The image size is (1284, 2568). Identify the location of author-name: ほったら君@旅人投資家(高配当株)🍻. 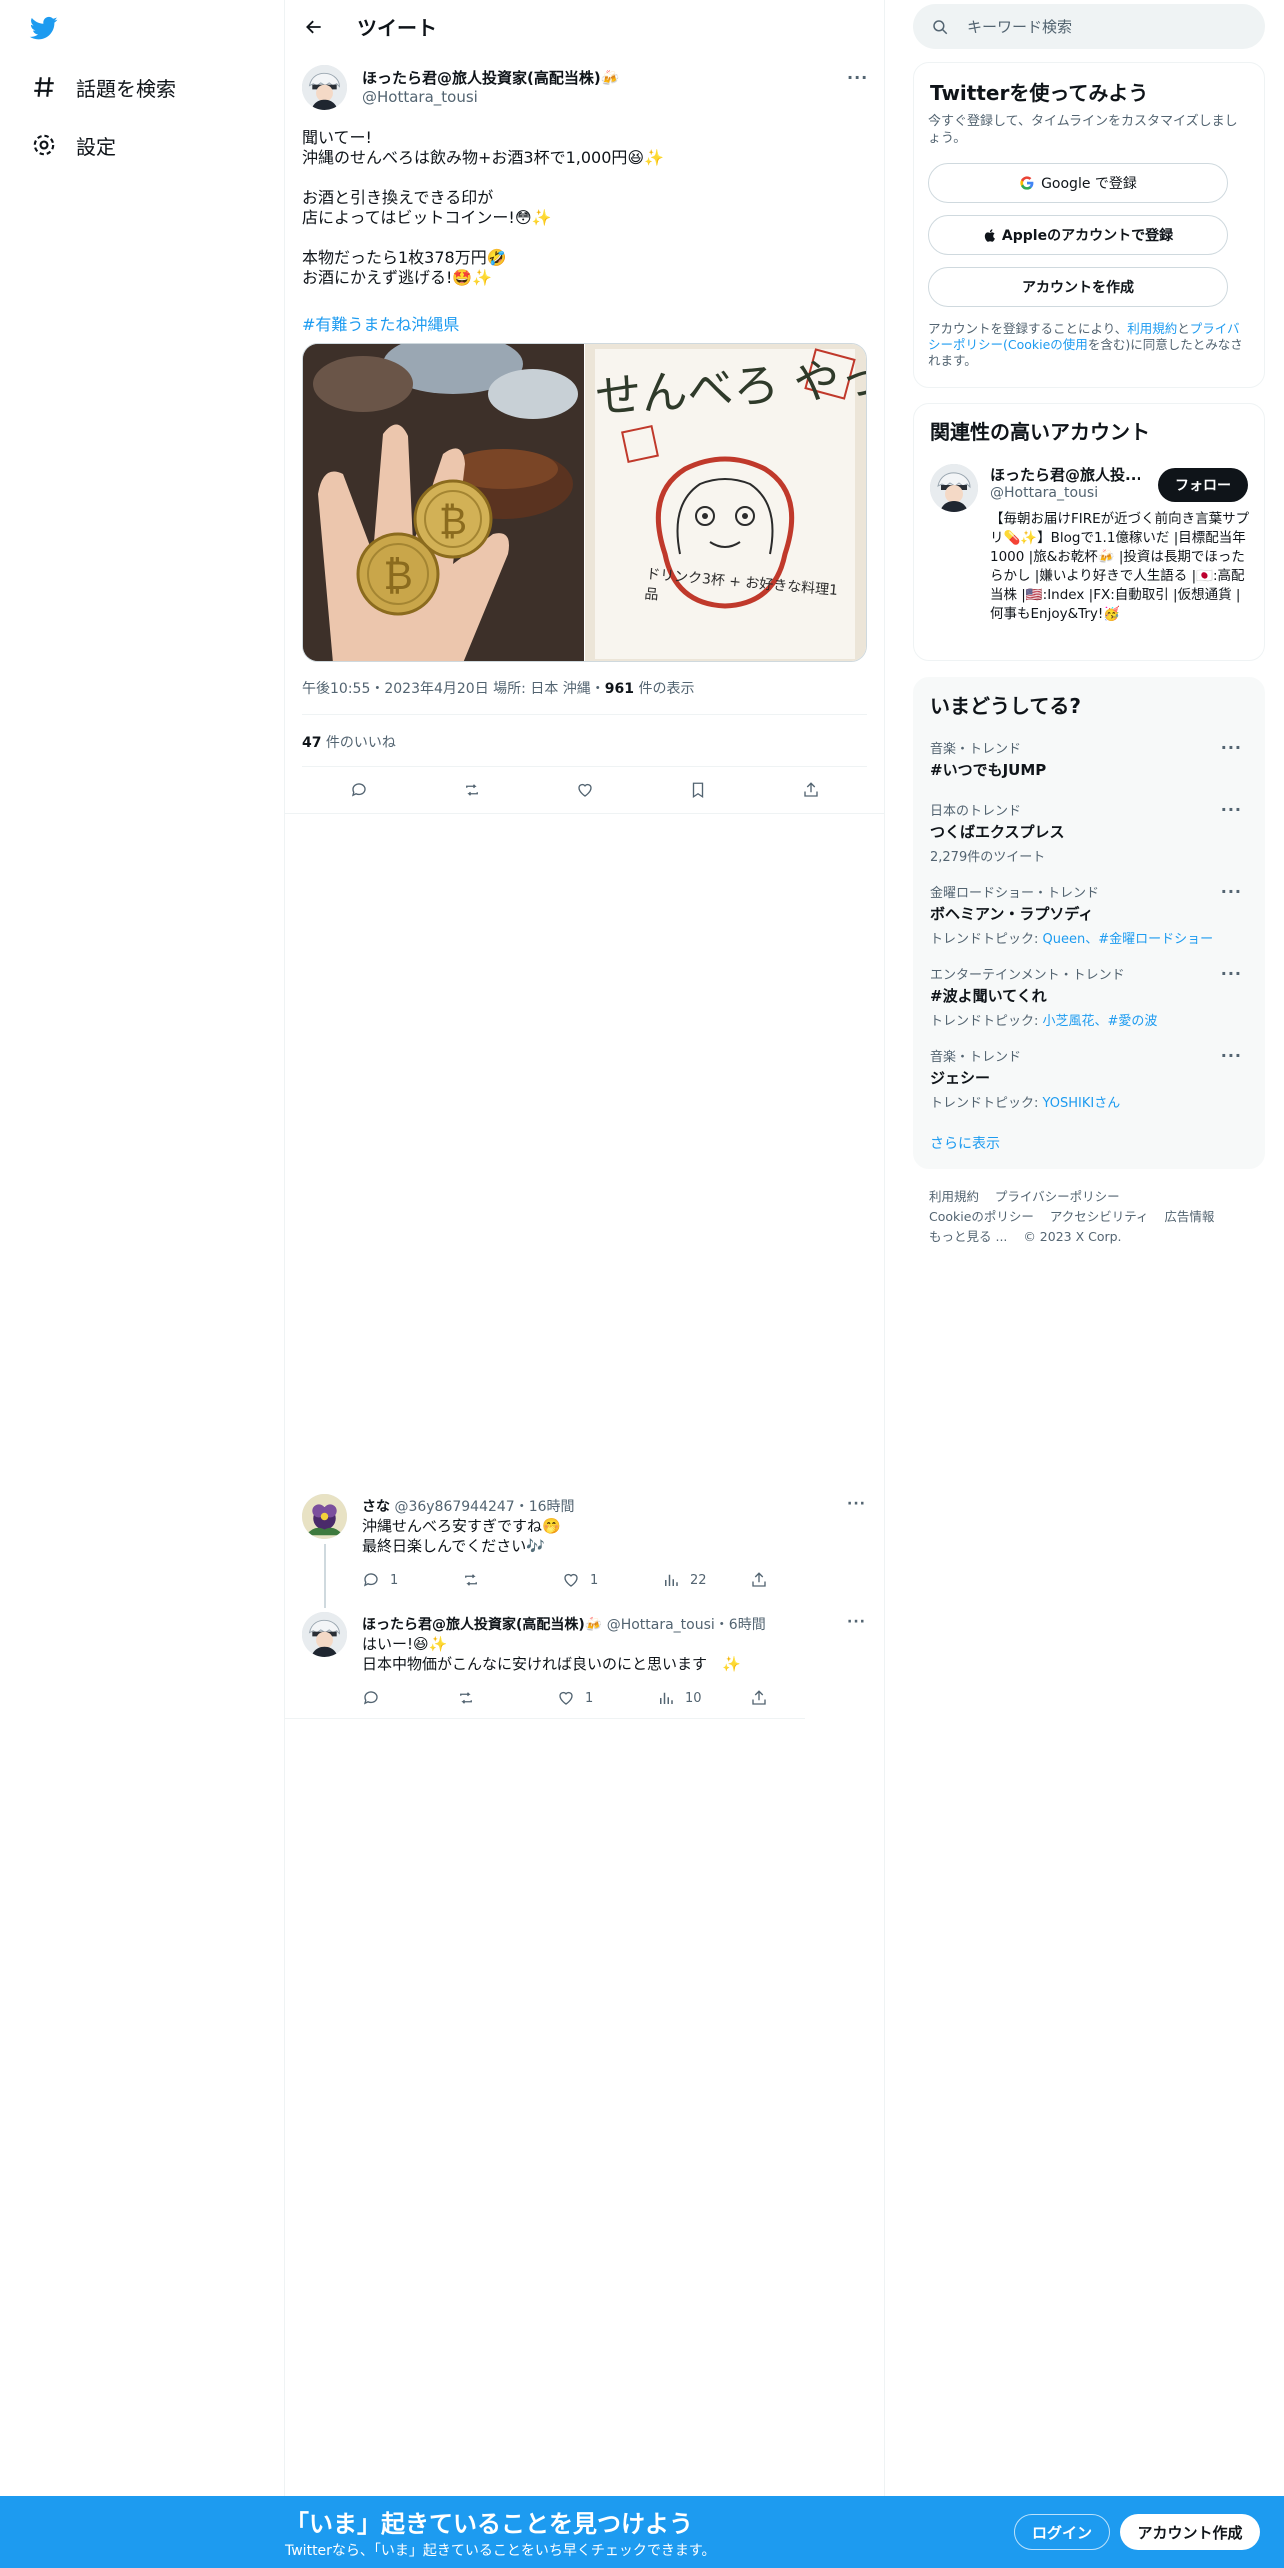
(490, 77).